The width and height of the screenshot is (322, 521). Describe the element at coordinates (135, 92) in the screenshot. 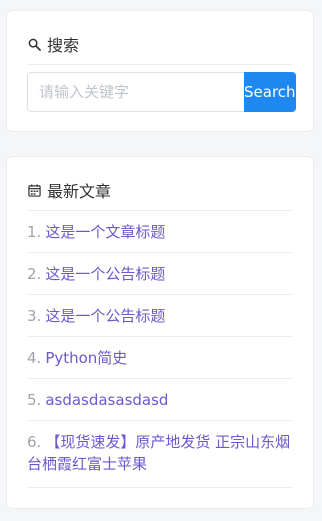

I see `search-input` at that location.